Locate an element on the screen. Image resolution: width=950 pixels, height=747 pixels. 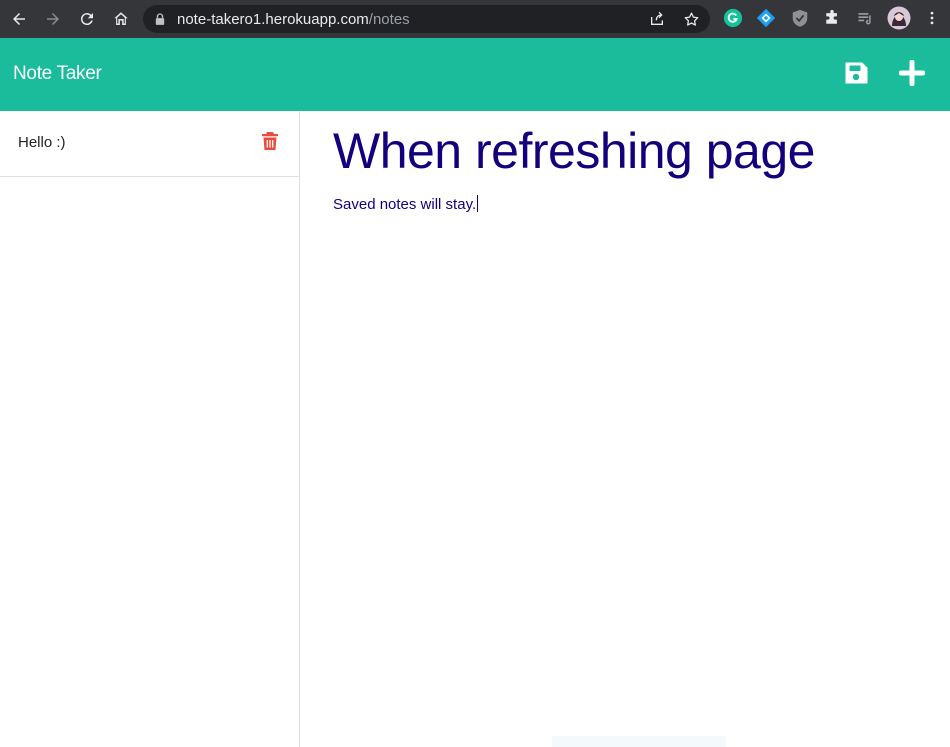
save-icon is located at coordinates (856, 73).